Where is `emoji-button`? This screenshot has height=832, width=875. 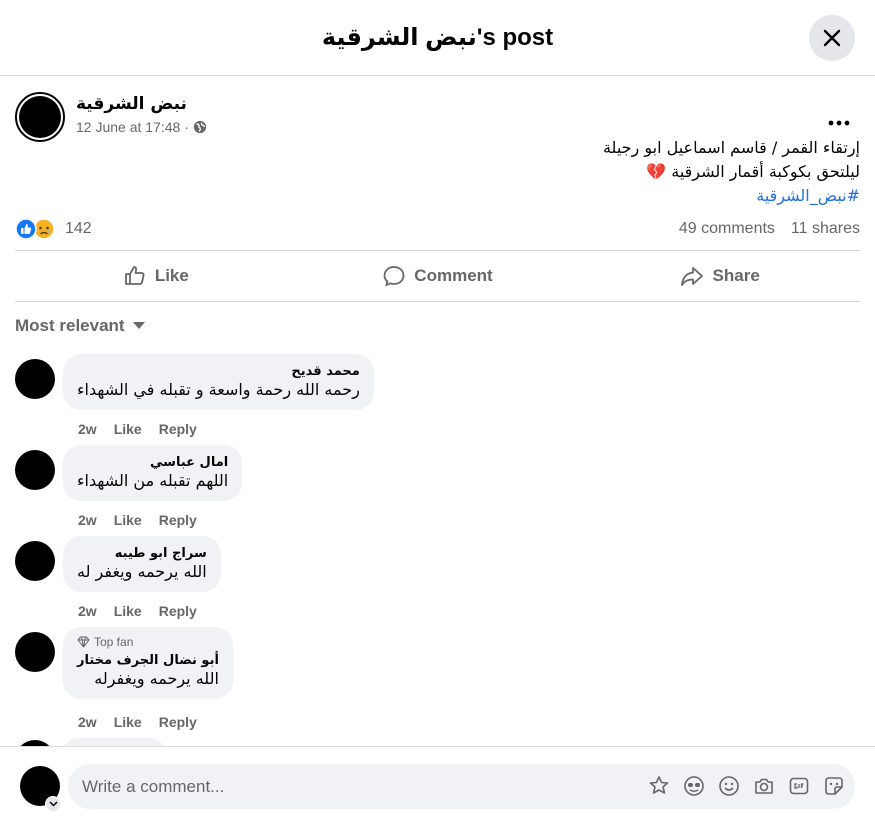 emoji-button is located at coordinates (729, 786).